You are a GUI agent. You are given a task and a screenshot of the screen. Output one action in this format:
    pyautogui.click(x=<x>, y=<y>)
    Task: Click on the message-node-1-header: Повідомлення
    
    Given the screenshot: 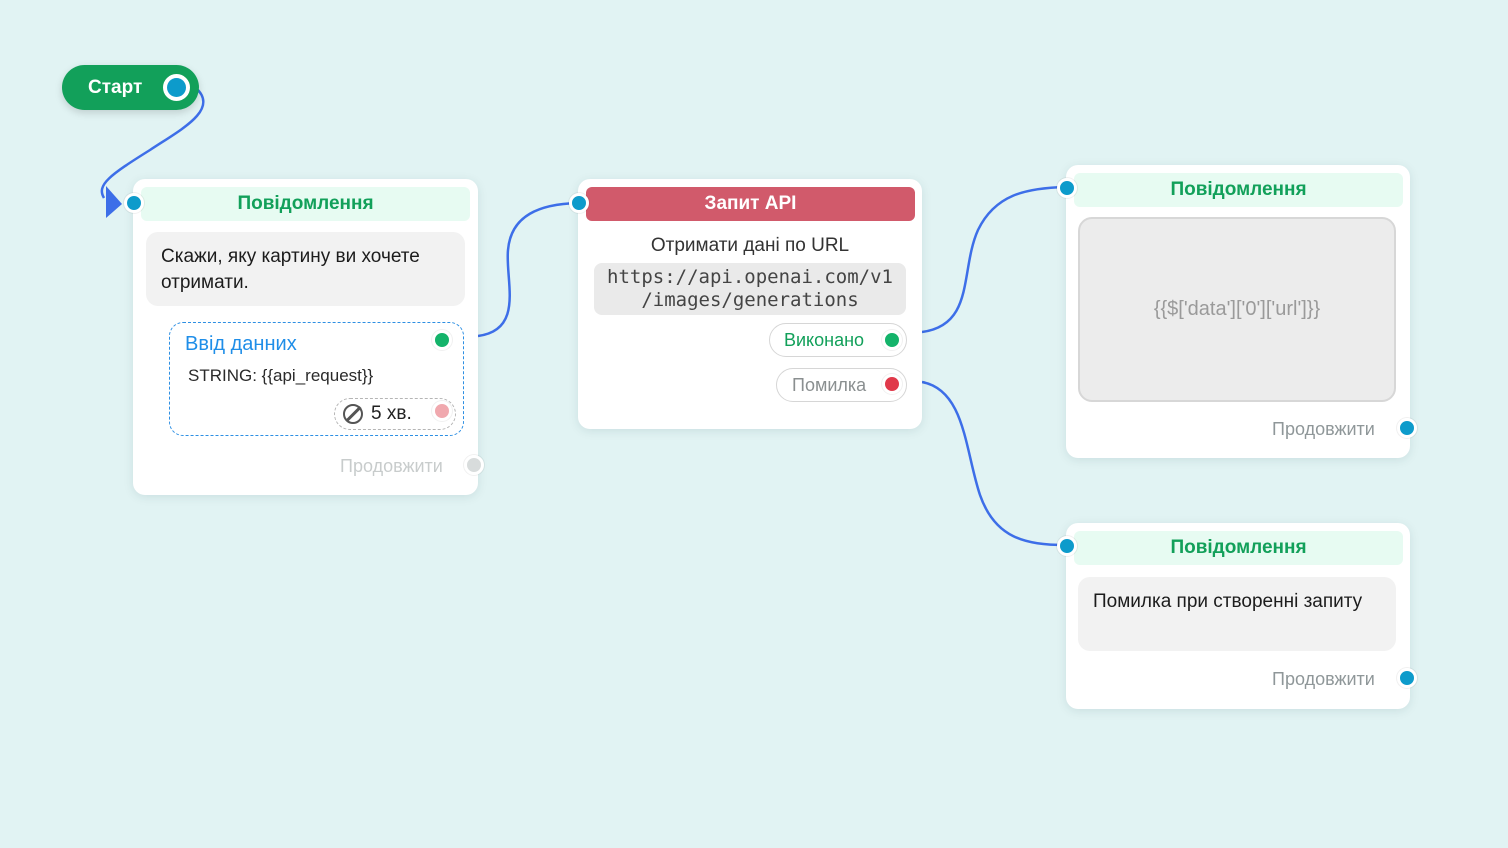 What is the action you would take?
    pyautogui.click(x=305, y=204)
    